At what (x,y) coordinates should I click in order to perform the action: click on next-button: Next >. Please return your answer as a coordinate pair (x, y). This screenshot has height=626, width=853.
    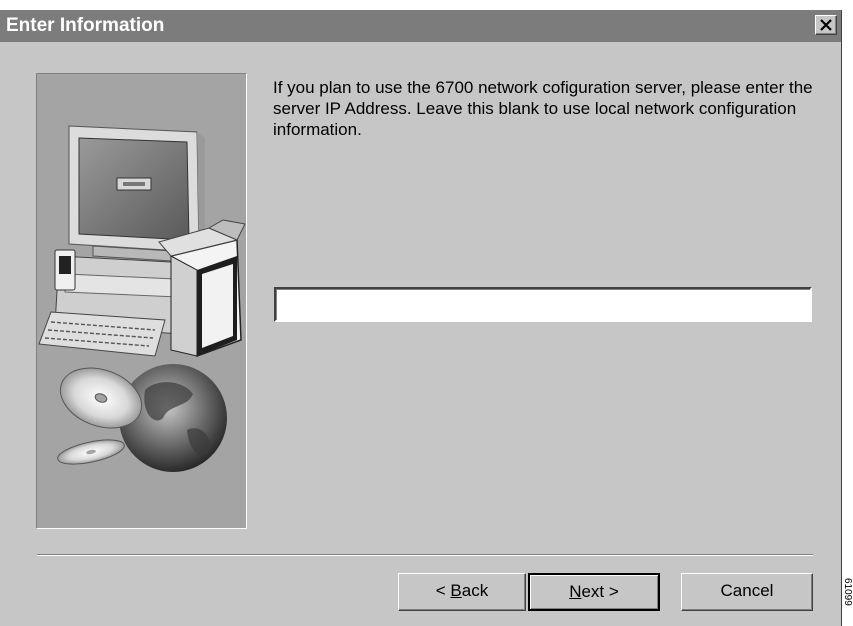
    Looking at the image, I should click on (594, 592).